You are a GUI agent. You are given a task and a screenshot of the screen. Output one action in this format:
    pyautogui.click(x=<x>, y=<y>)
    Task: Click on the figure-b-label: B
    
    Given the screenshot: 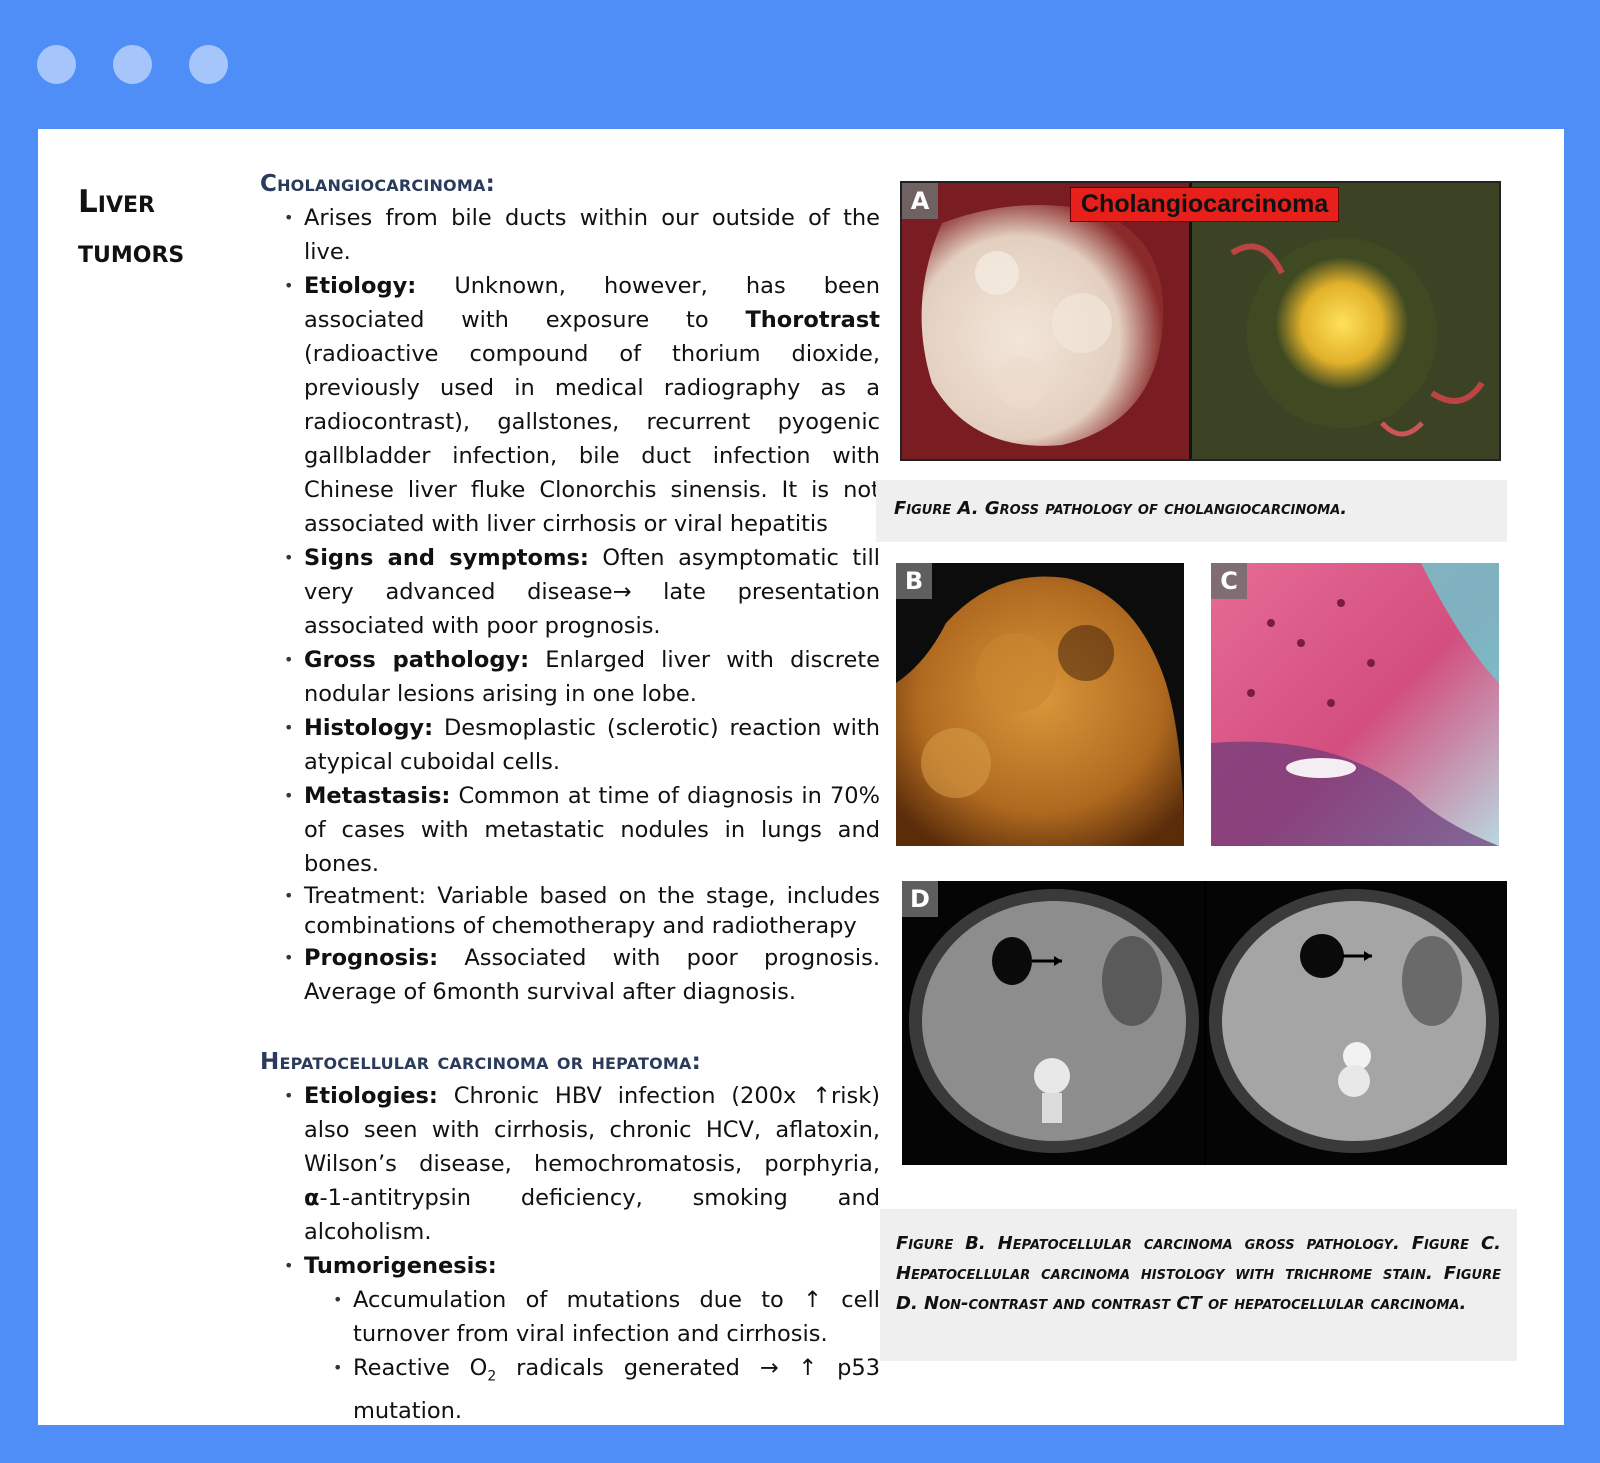 What is the action you would take?
    pyautogui.click(x=914, y=581)
    